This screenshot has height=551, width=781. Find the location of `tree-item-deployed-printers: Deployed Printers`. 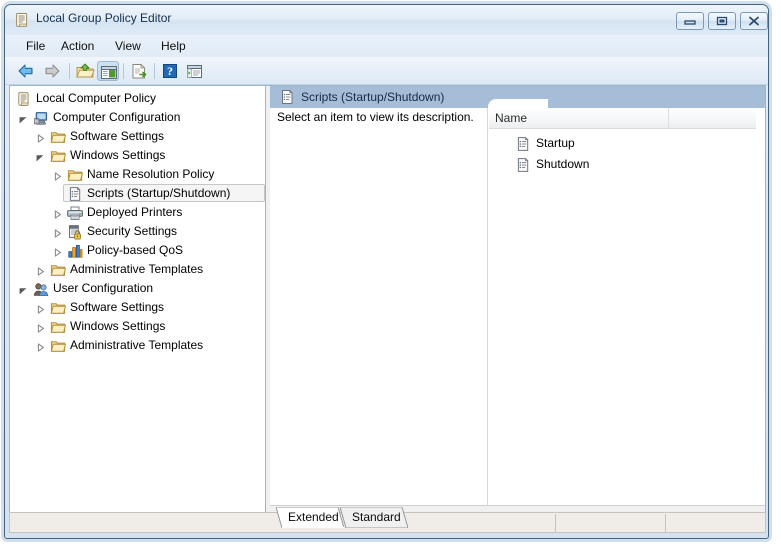

tree-item-deployed-printers: Deployed Printers is located at coordinates (137, 212).